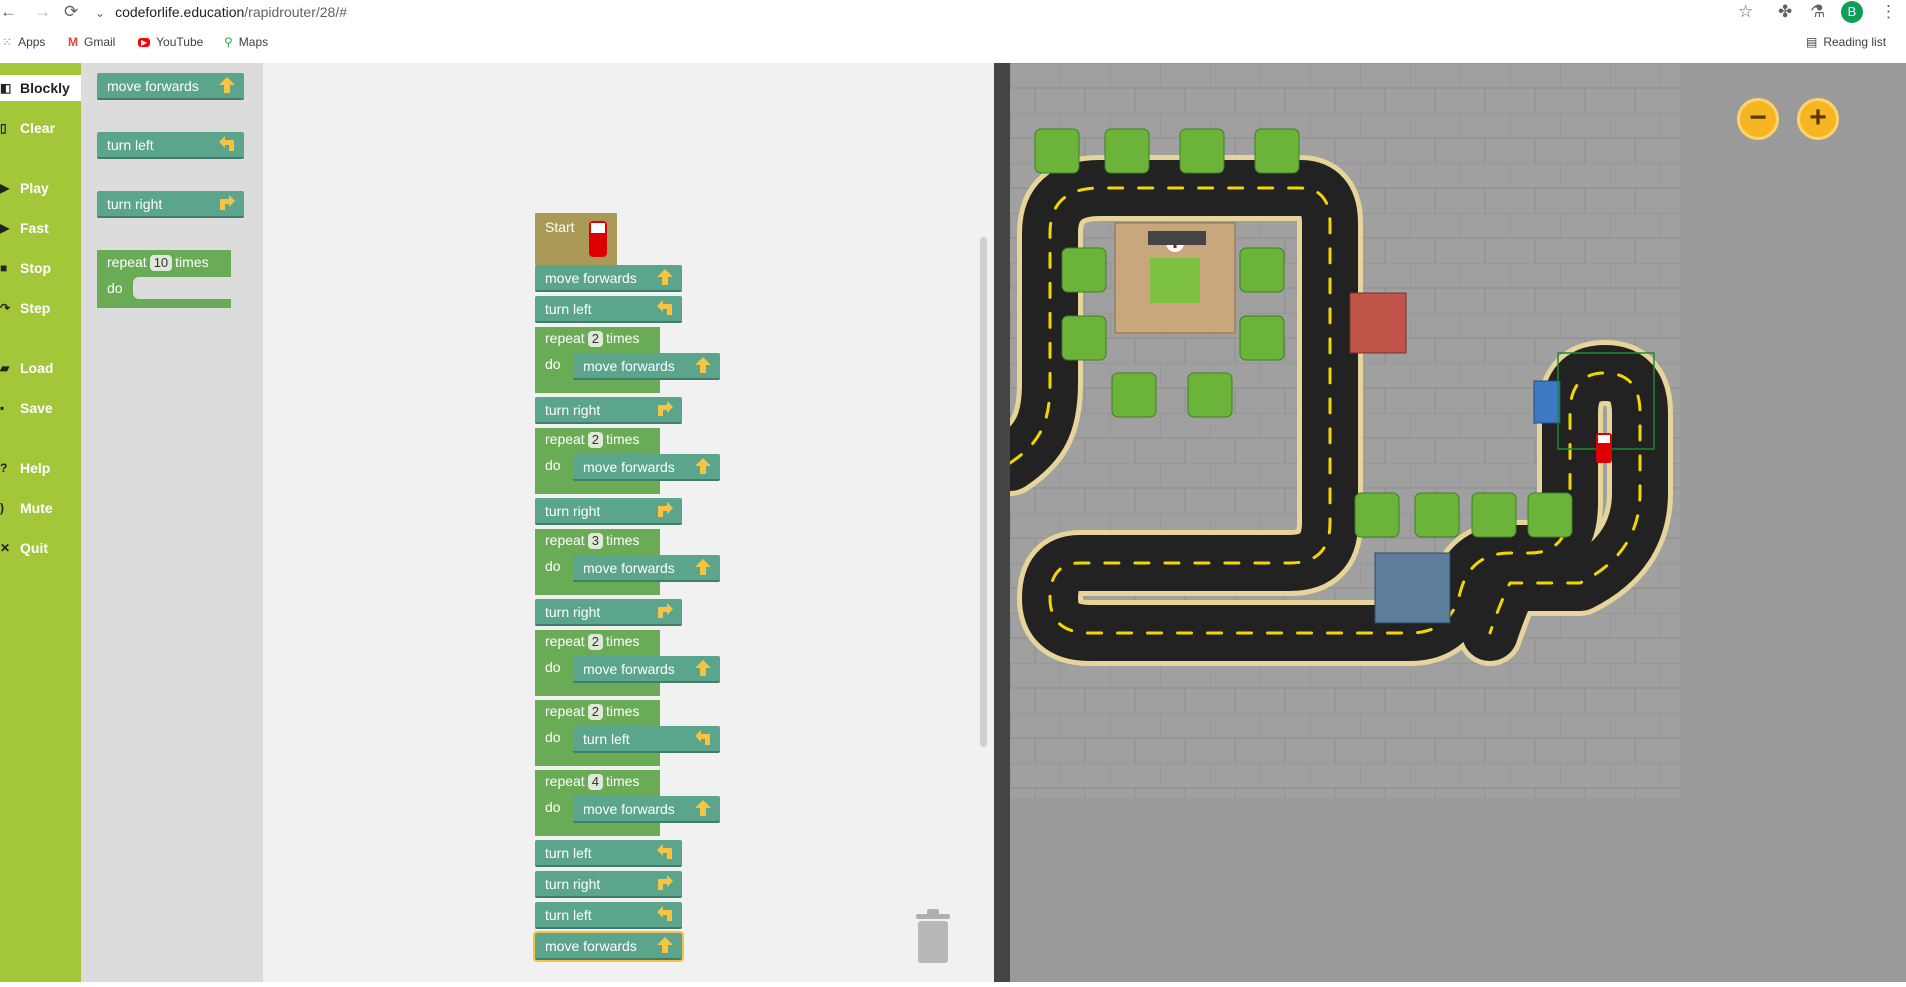 This screenshot has width=1906, height=987. Describe the element at coordinates (40, 308) in the screenshot. I see `step-button: ↷ Step` at that location.